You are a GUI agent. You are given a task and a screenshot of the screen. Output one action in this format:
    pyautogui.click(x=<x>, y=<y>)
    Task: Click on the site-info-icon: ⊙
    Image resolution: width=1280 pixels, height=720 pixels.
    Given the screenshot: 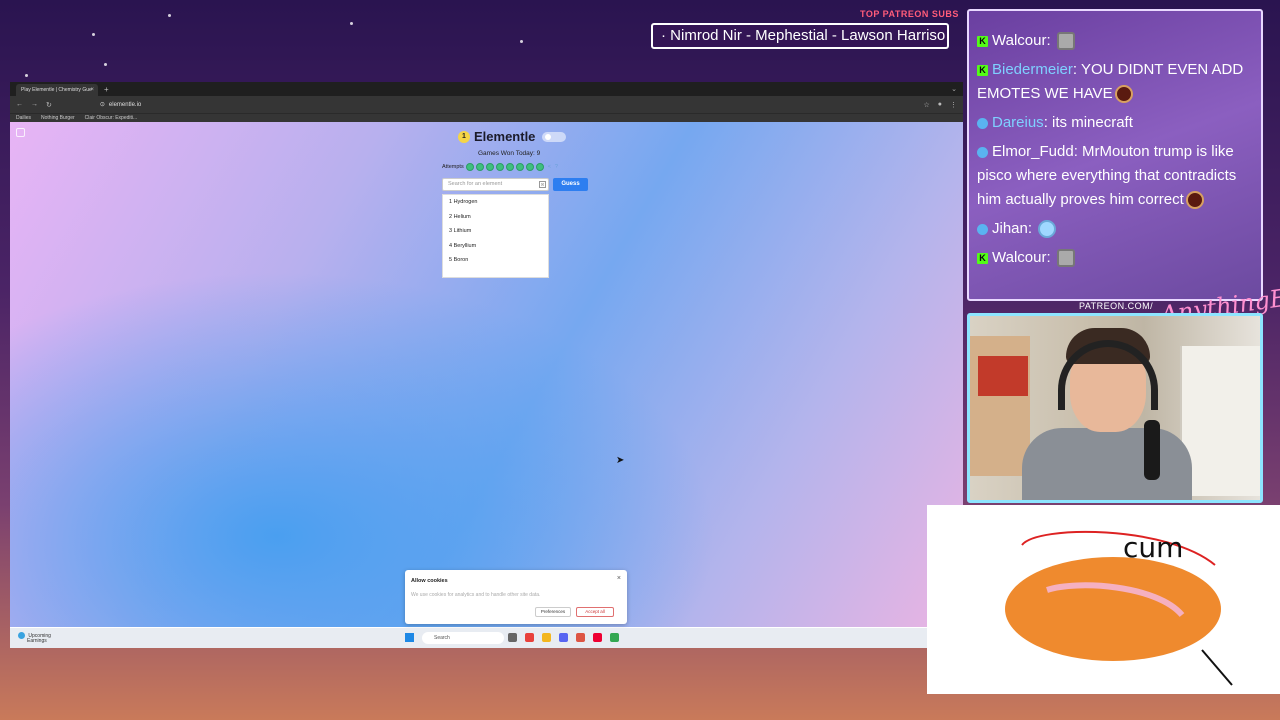 What is the action you would take?
    pyautogui.click(x=102, y=104)
    